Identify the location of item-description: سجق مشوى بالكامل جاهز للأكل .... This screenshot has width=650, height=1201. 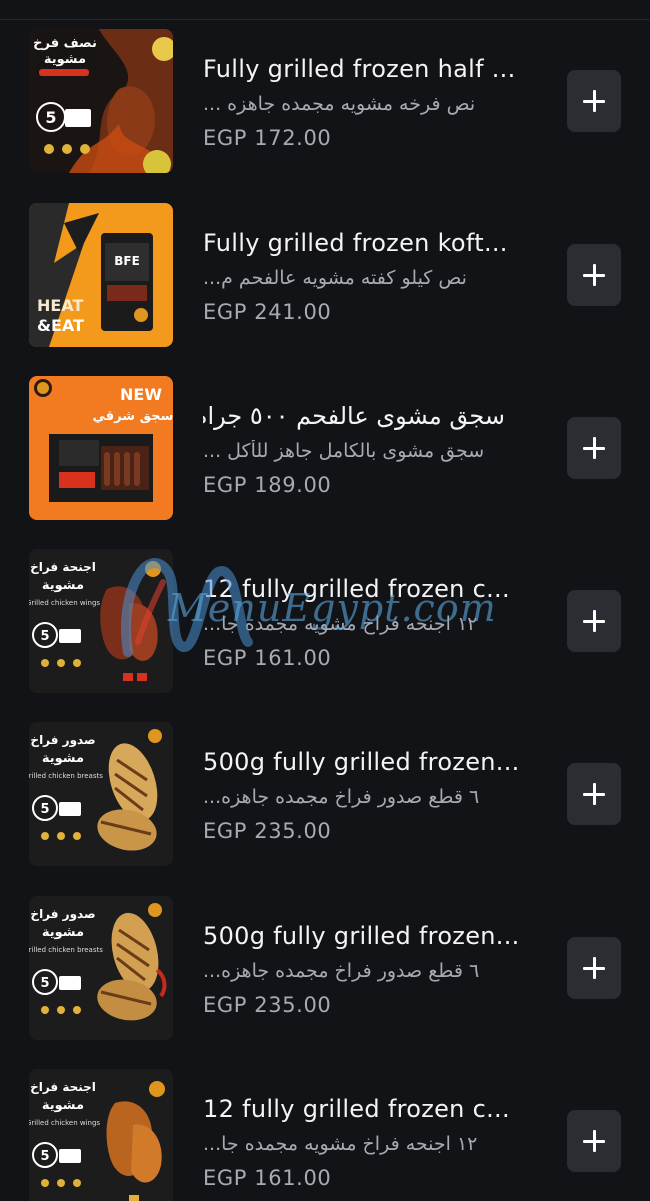
(344, 451).